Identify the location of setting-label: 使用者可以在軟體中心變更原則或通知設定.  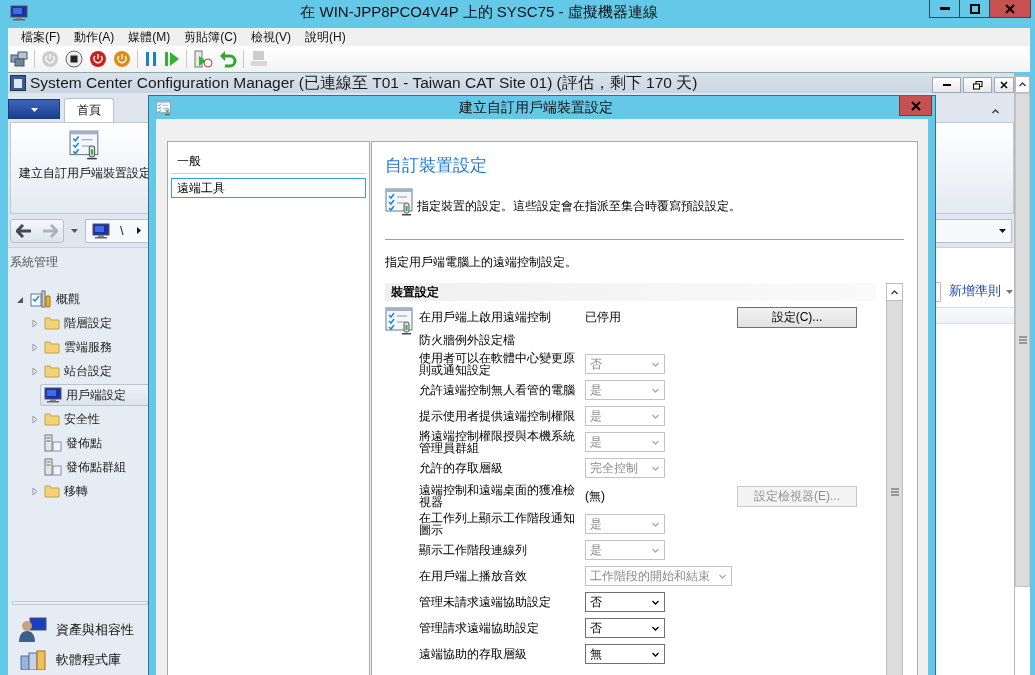
(497, 364).